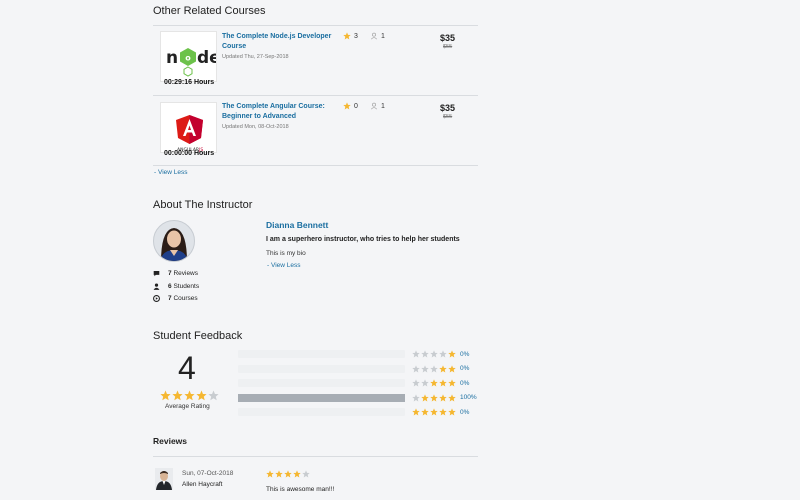 This screenshot has height=500, width=800. What do you see at coordinates (156, 286) in the screenshot?
I see `user-icon` at bounding box center [156, 286].